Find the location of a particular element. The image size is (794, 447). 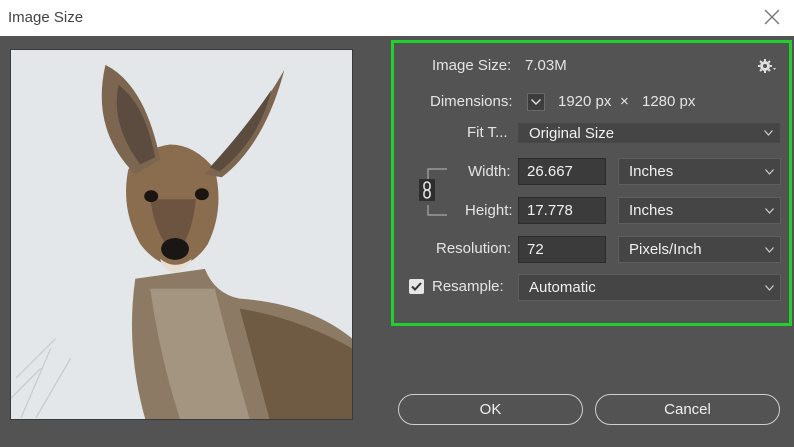

close-icon is located at coordinates (772, 17).